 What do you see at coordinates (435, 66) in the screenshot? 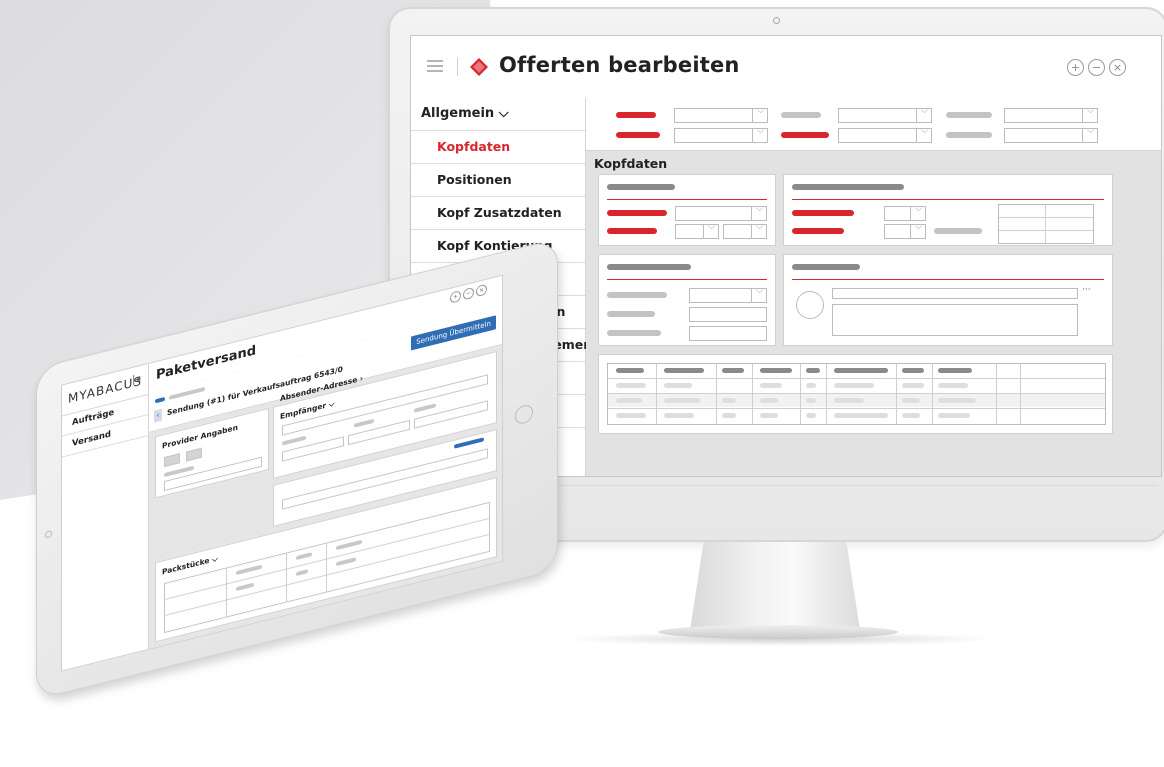
I see `hamburger-icon` at bounding box center [435, 66].